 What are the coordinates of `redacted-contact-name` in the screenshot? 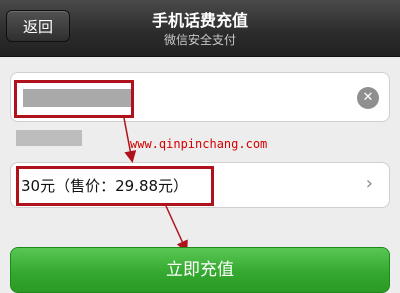 It's located at (49, 138).